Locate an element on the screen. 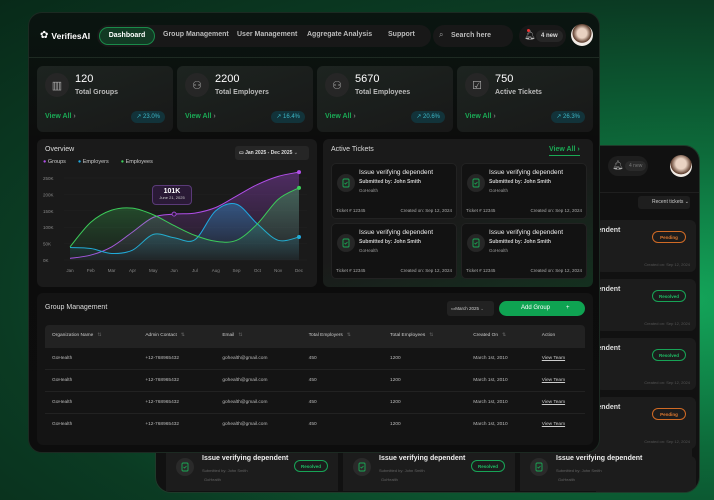 Image resolution: width=714 pixels, height=500 pixels. x-tick-label: Dec is located at coordinates (299, 270).